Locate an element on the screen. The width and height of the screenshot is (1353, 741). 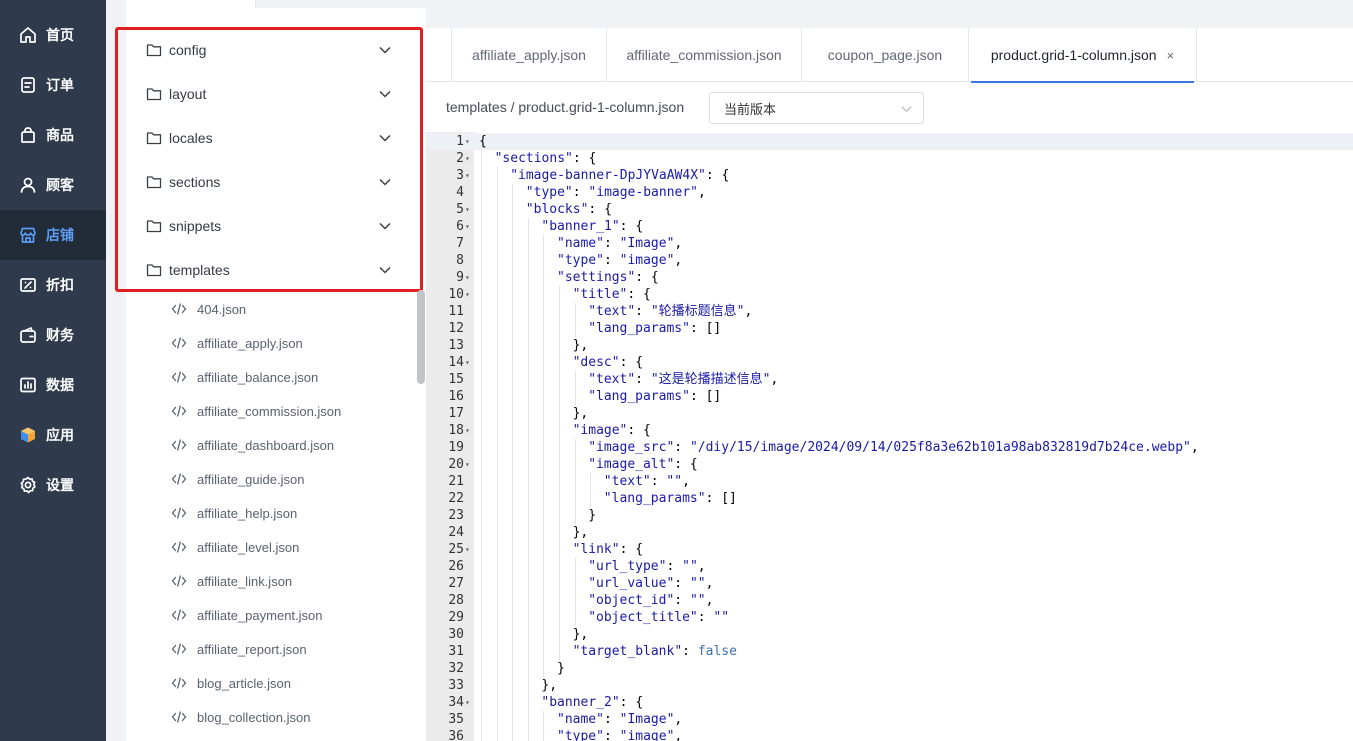
sidebar-item-6: 财务 is located at coordinates (53, 335).